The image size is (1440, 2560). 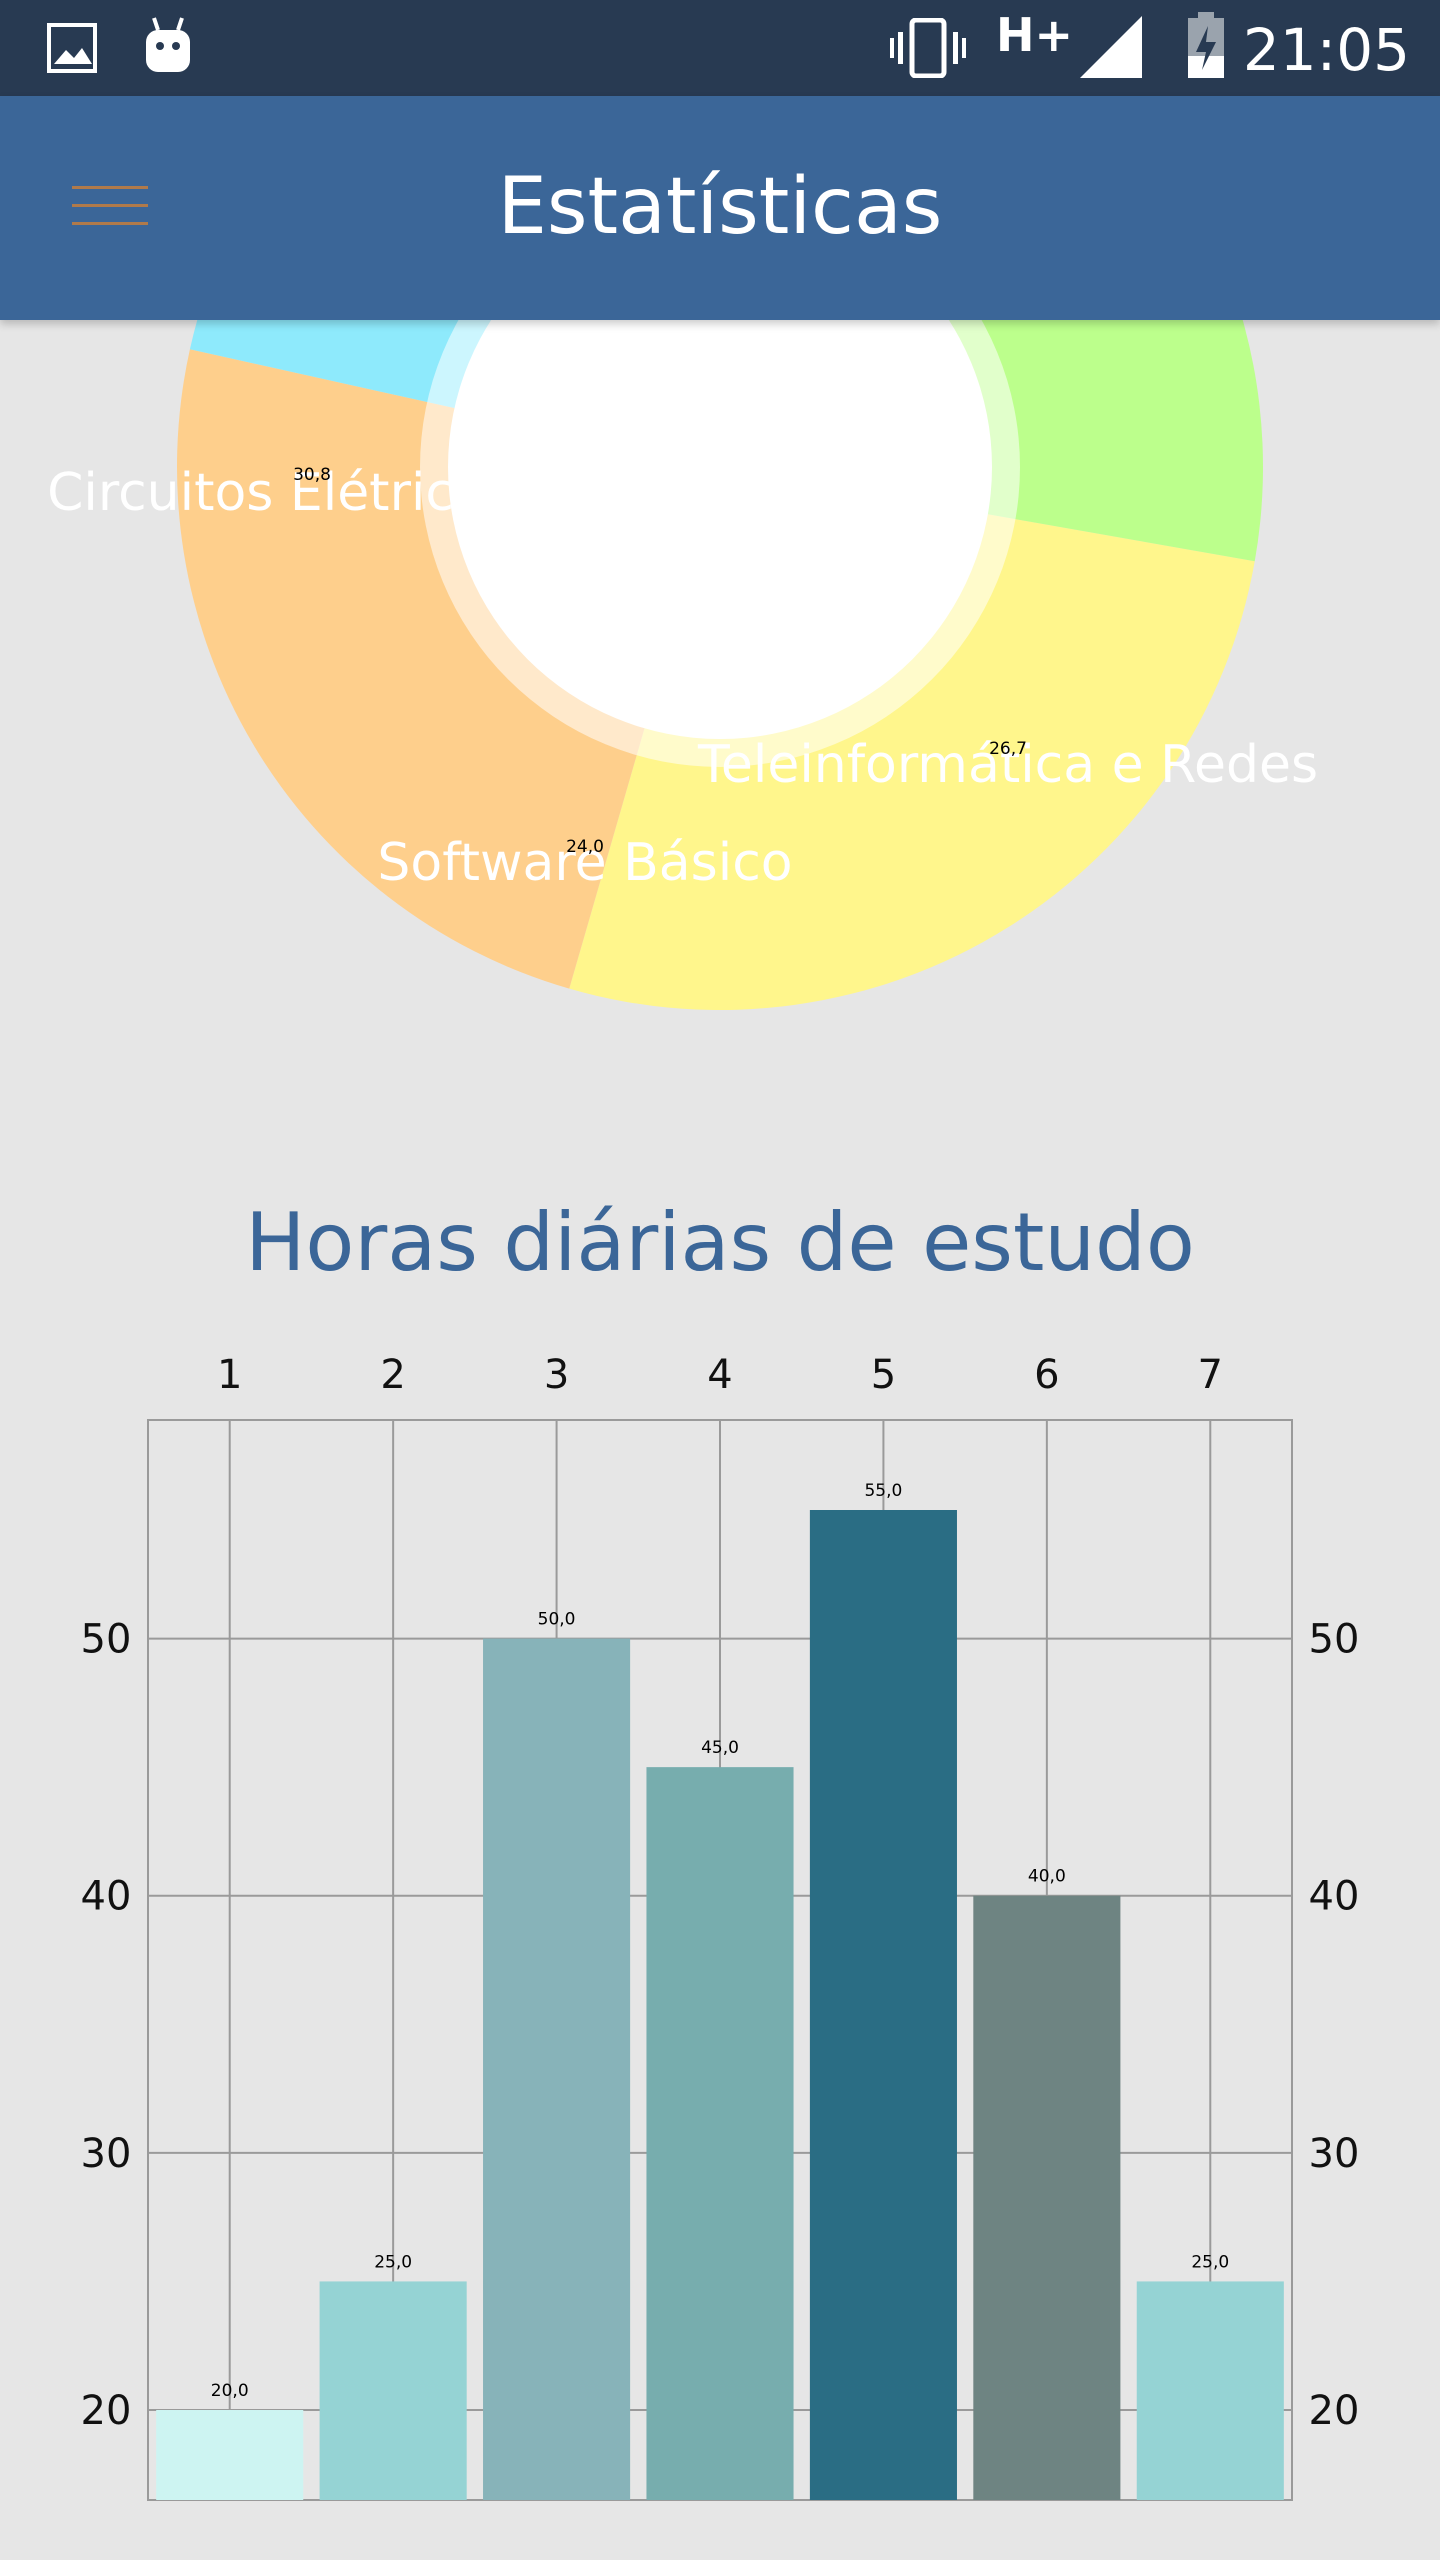 What do you see at coordinates (229, 1375) in the screenshot?
I see `x-tick-label: 1` at bounding box center [229, 1375].